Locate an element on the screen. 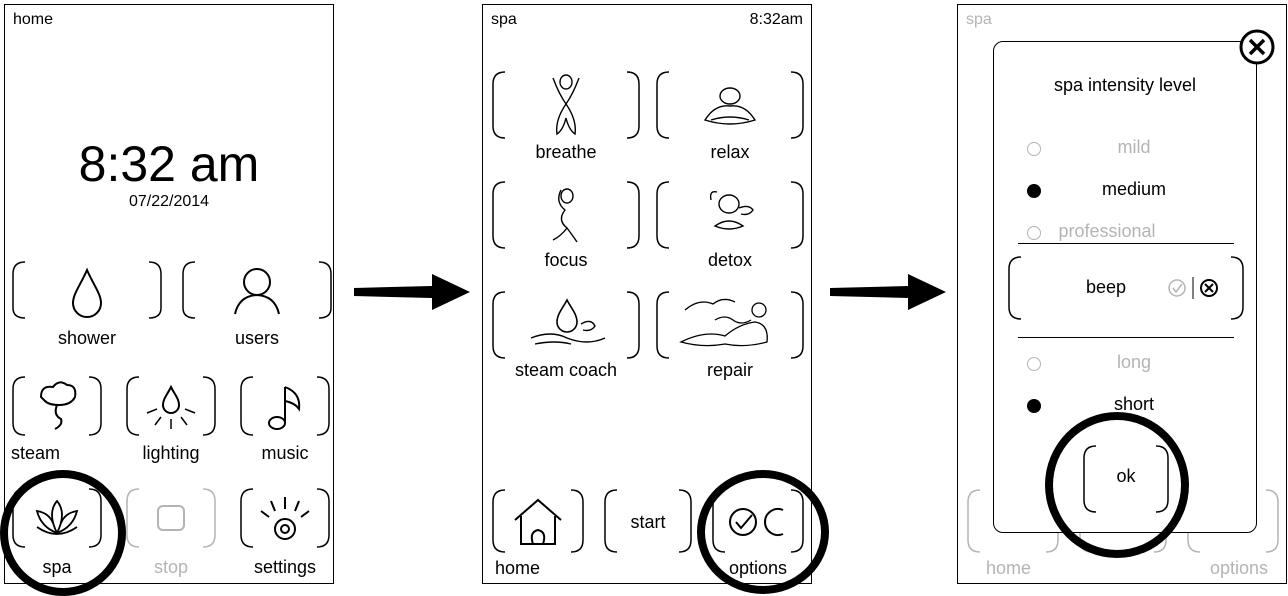 The image size is (1288, 596). music-label: music is located at coordinates (285, 453).